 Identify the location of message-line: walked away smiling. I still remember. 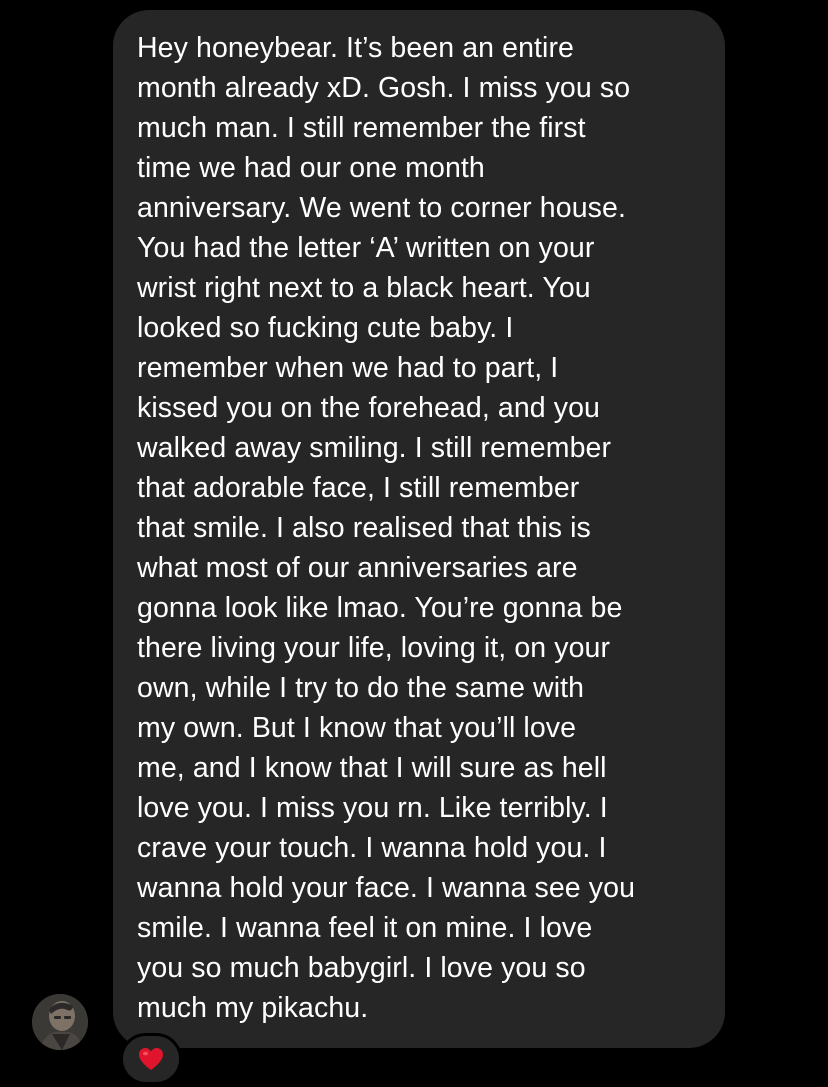
(374, 448).